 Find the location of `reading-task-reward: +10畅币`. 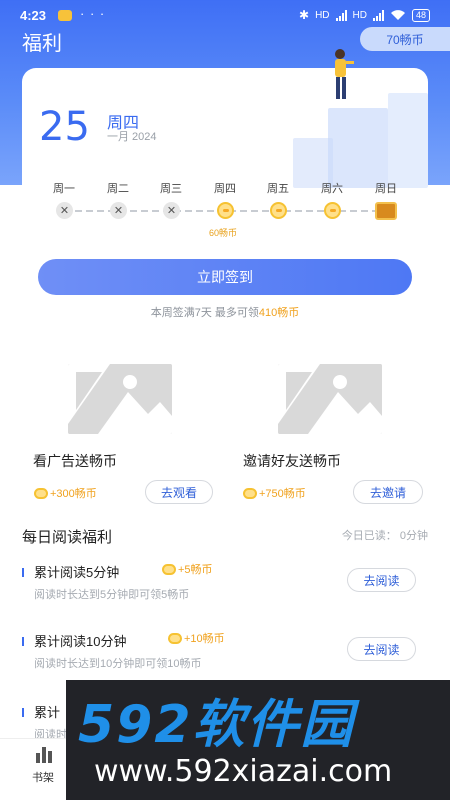

reading-task-reward: +10畅币 is located at coordinates (196, 638).